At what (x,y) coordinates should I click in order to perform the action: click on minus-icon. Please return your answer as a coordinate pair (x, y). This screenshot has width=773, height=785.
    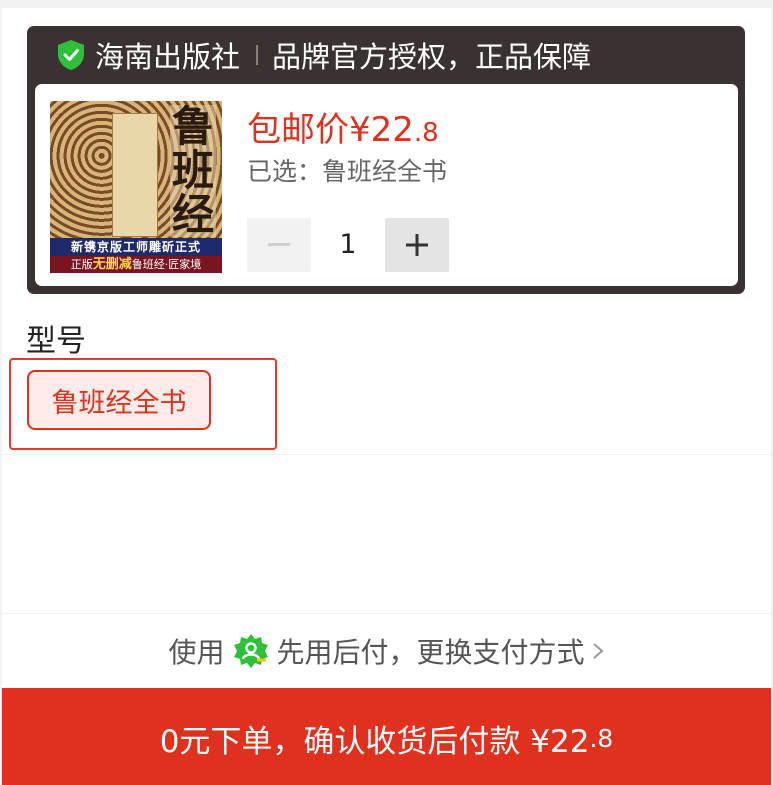
    Looking at the image, I should click on (279, 244).